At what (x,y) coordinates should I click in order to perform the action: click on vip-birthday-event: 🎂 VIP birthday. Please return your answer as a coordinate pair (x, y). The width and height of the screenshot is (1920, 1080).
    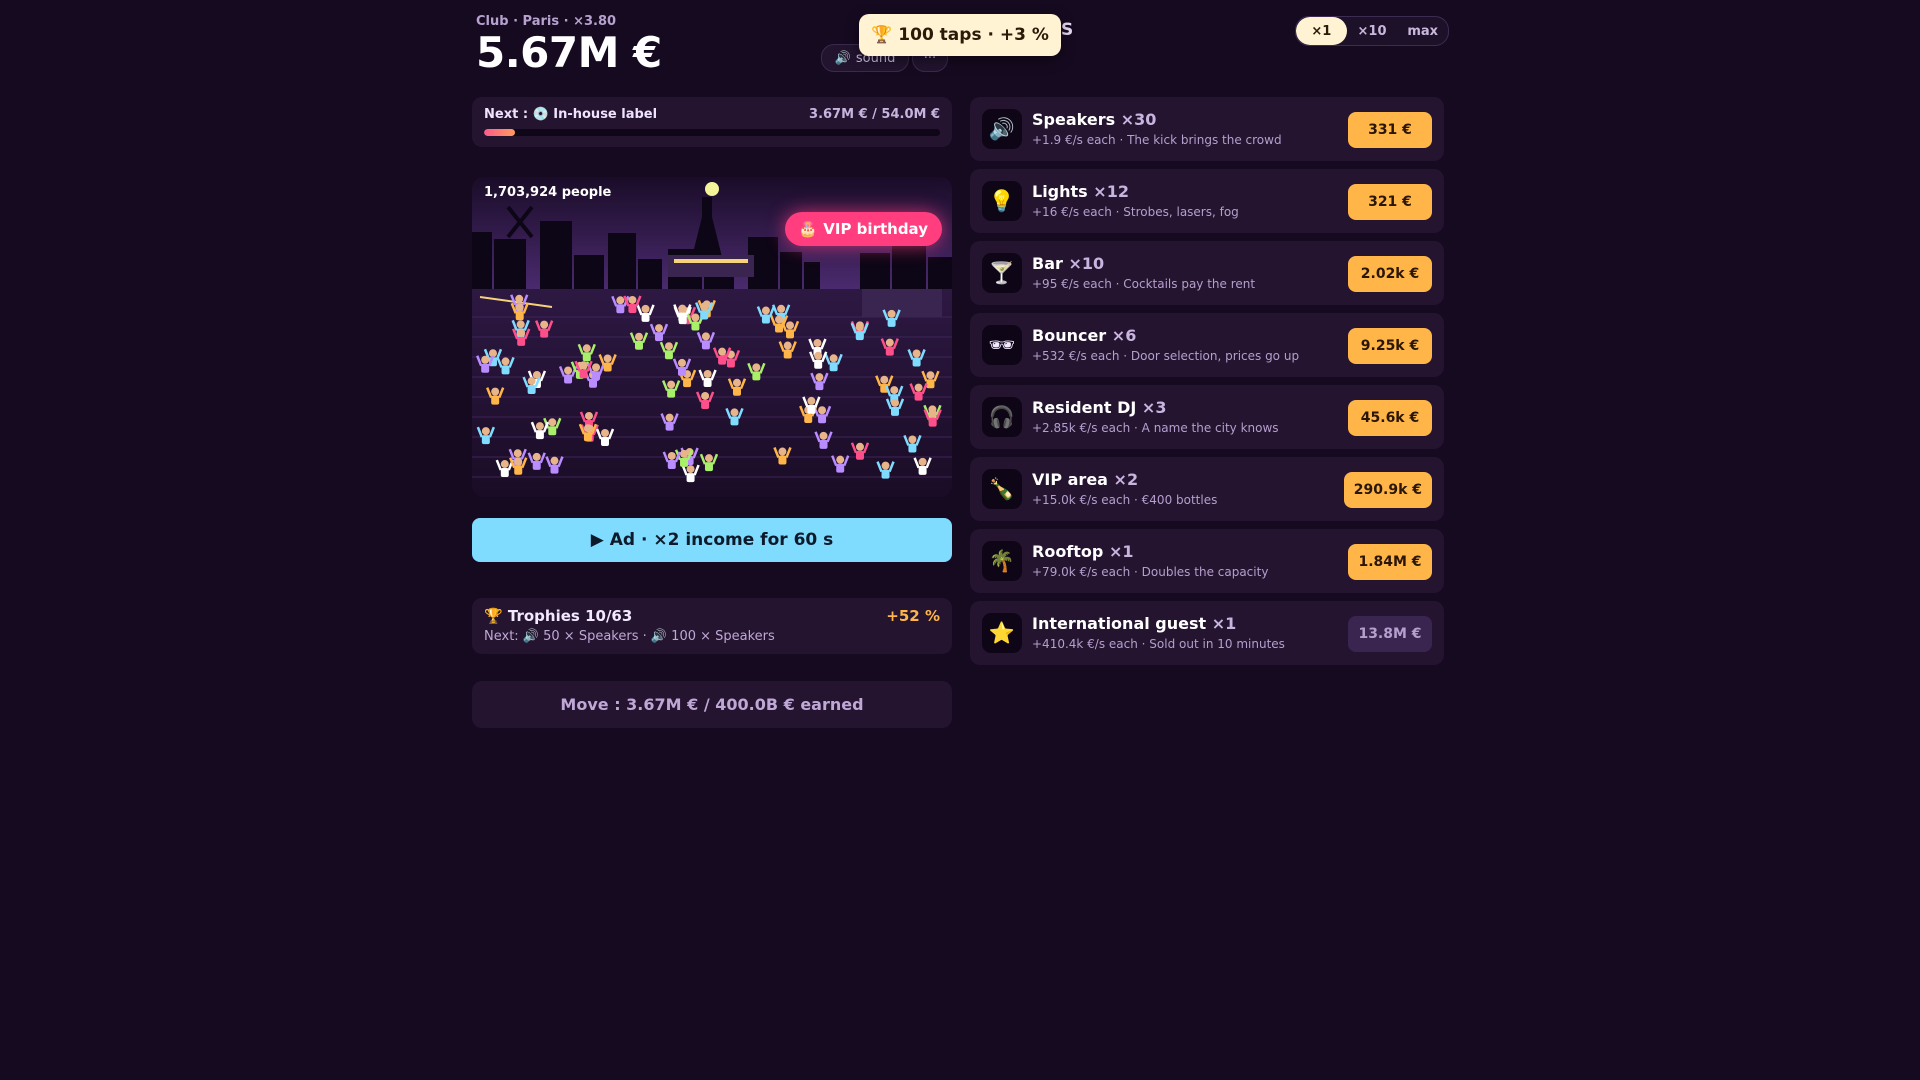
    Looking at the image, I should click on (863, 229).